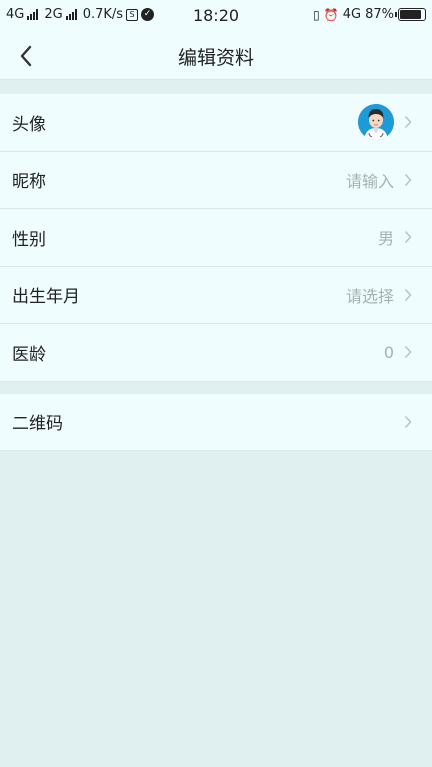  What do you see at coordinates (216, 15) in the screenshot?
I see `status-bar: 4G 2G 0.7K/s S ✓ 18:20 ▯ ⏰ 4G 87%` at bounding box center [216, 15].